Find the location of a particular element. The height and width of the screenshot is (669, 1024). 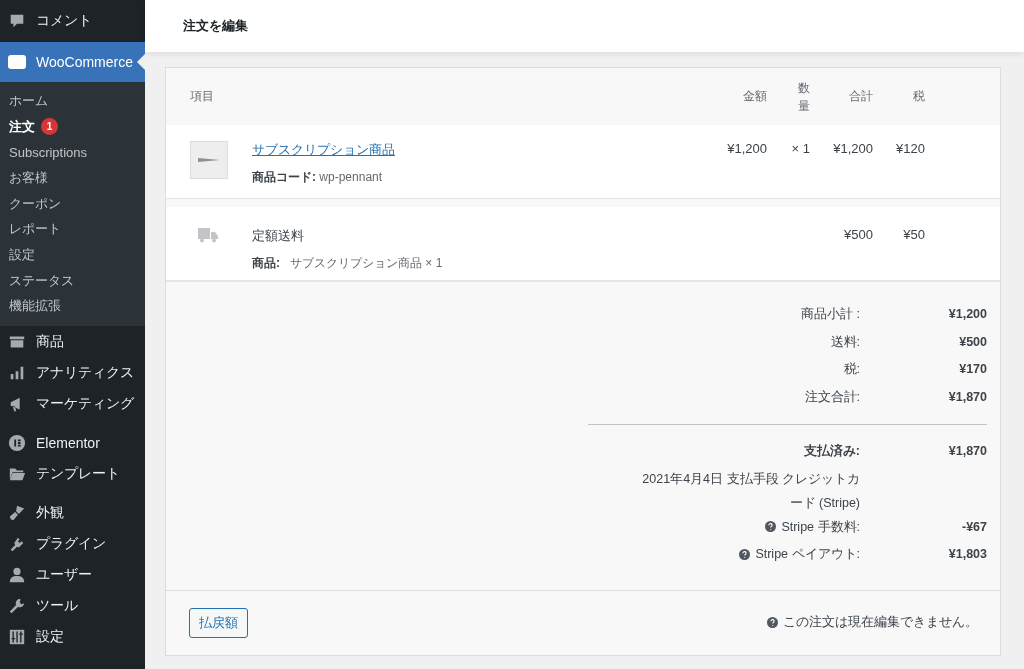

sidebar-menu-item: コメント is located at coordinates (72, 21).